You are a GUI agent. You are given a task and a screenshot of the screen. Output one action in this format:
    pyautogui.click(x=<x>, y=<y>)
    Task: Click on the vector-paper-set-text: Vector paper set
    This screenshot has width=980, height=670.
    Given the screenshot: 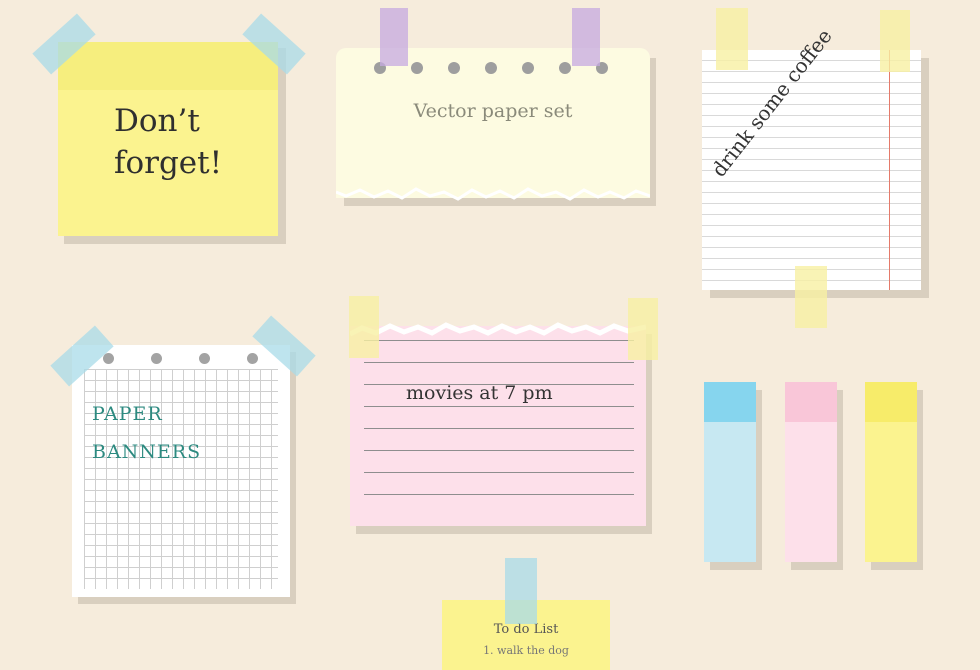 What is the action you would take?
    pyautogui.click(x=493, y=111)
    